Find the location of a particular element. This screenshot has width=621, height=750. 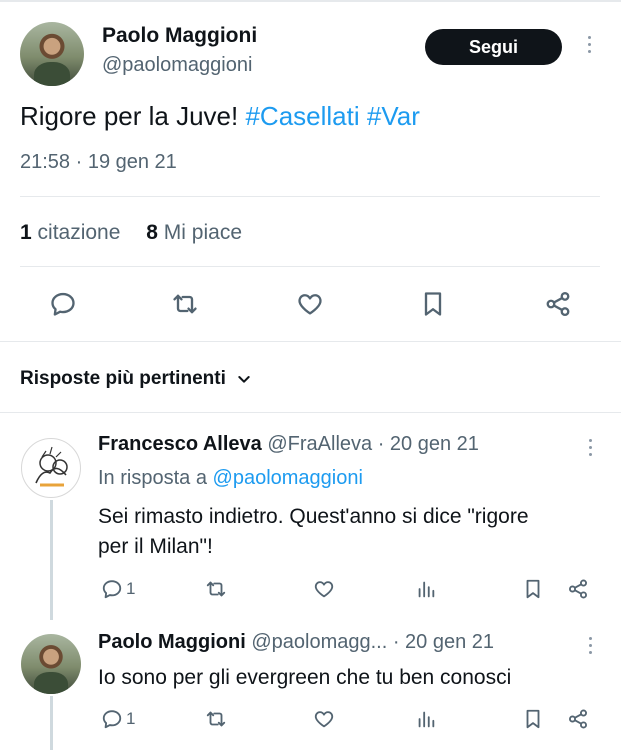

reply-text-line: per il Milan"! is located at coordinates (155, 546).